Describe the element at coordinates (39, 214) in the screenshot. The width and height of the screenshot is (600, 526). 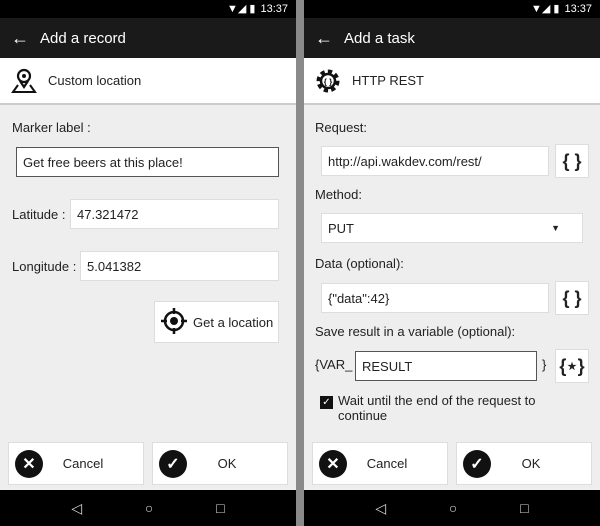
I see `latitude-label: Latitude :` at that location.